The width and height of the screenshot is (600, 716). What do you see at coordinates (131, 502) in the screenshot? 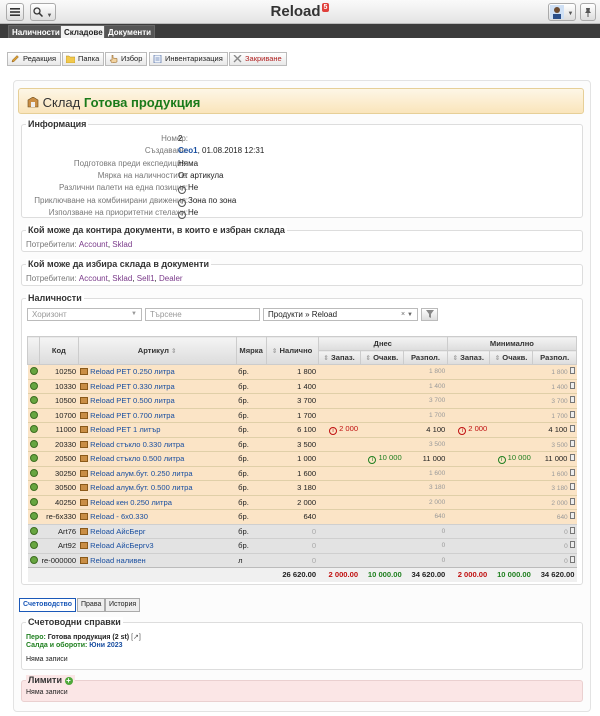
I see `article-link: Reload кен 0.250 литра` at bounding box center [131, 502].